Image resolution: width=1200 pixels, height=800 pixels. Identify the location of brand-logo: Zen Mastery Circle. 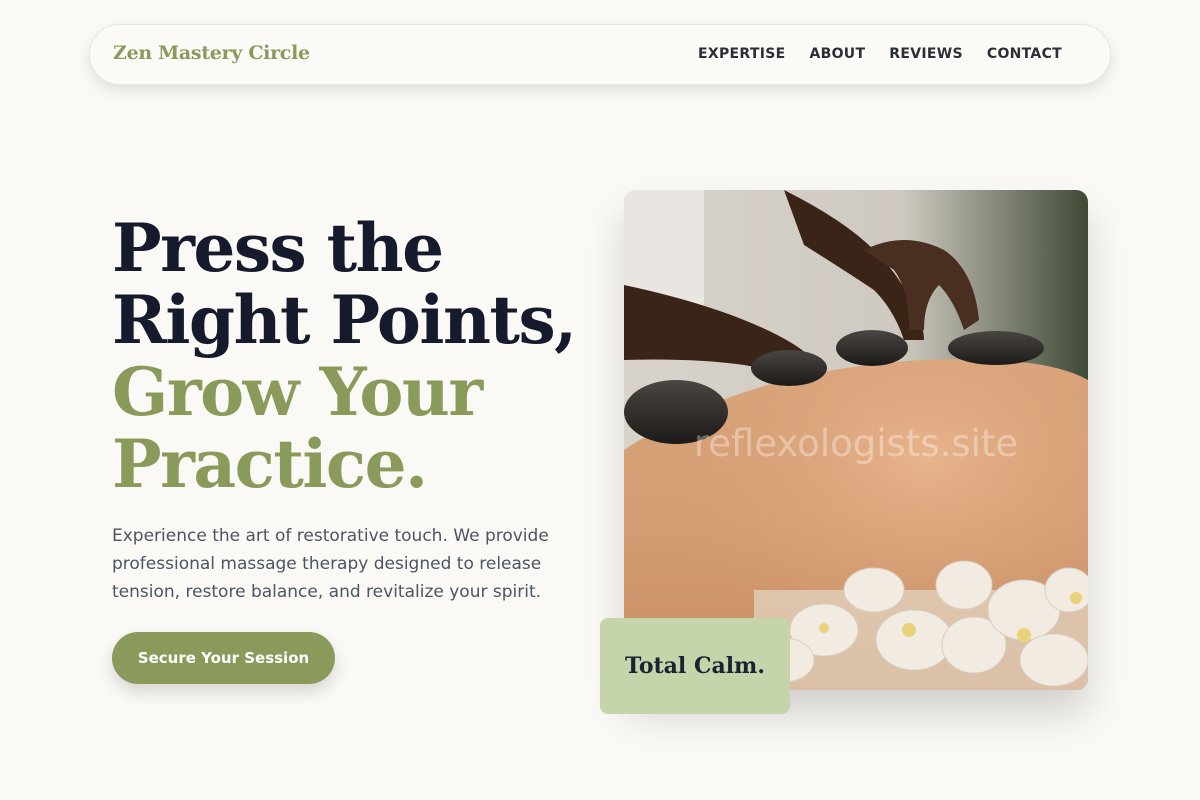
(211, 53).